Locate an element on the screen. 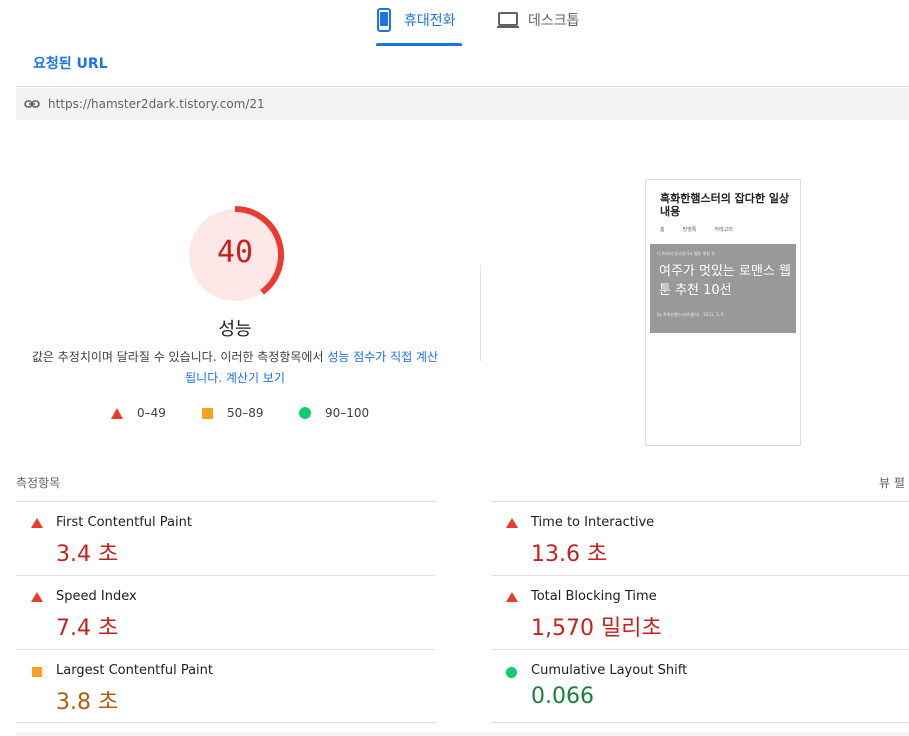 The image size is (909, 736). score-legend: 0–49 50–89 90–100 is located at coordinates (240, 416).